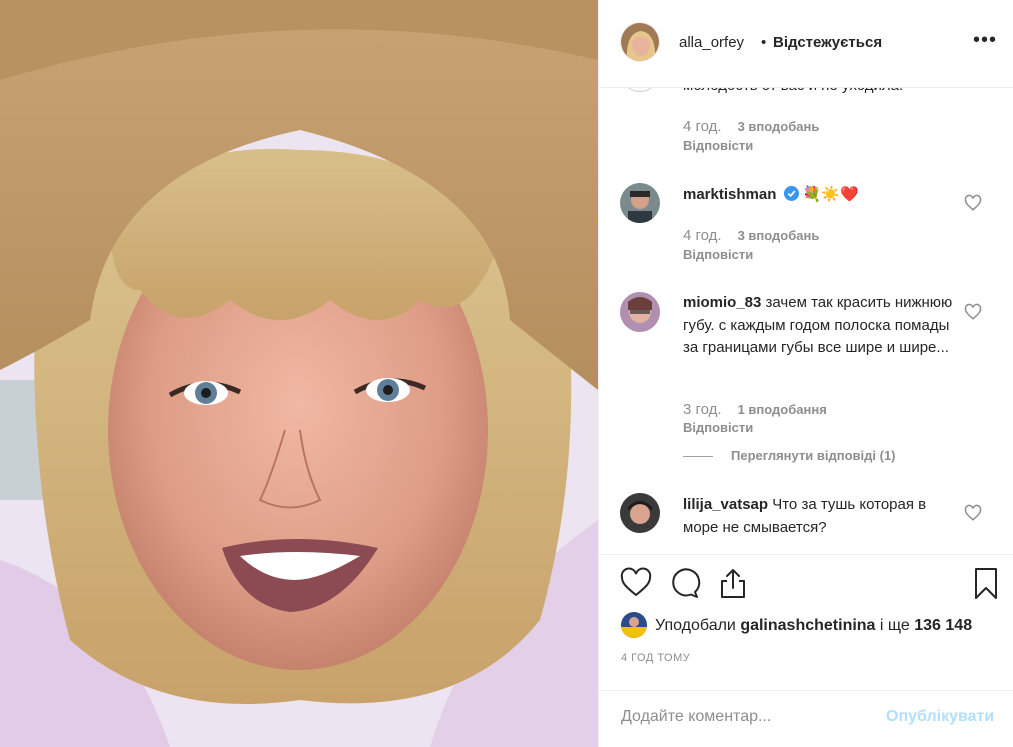 This screenshot has height=747, width=1013. I want to click on share-icon, so click(733, 583).